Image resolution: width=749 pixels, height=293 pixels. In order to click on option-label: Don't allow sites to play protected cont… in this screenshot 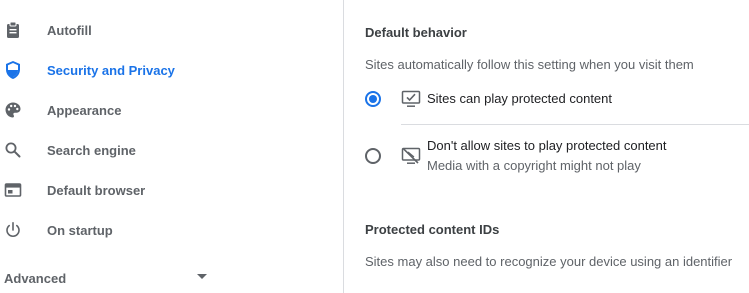, I will do `click(547, 145)`.